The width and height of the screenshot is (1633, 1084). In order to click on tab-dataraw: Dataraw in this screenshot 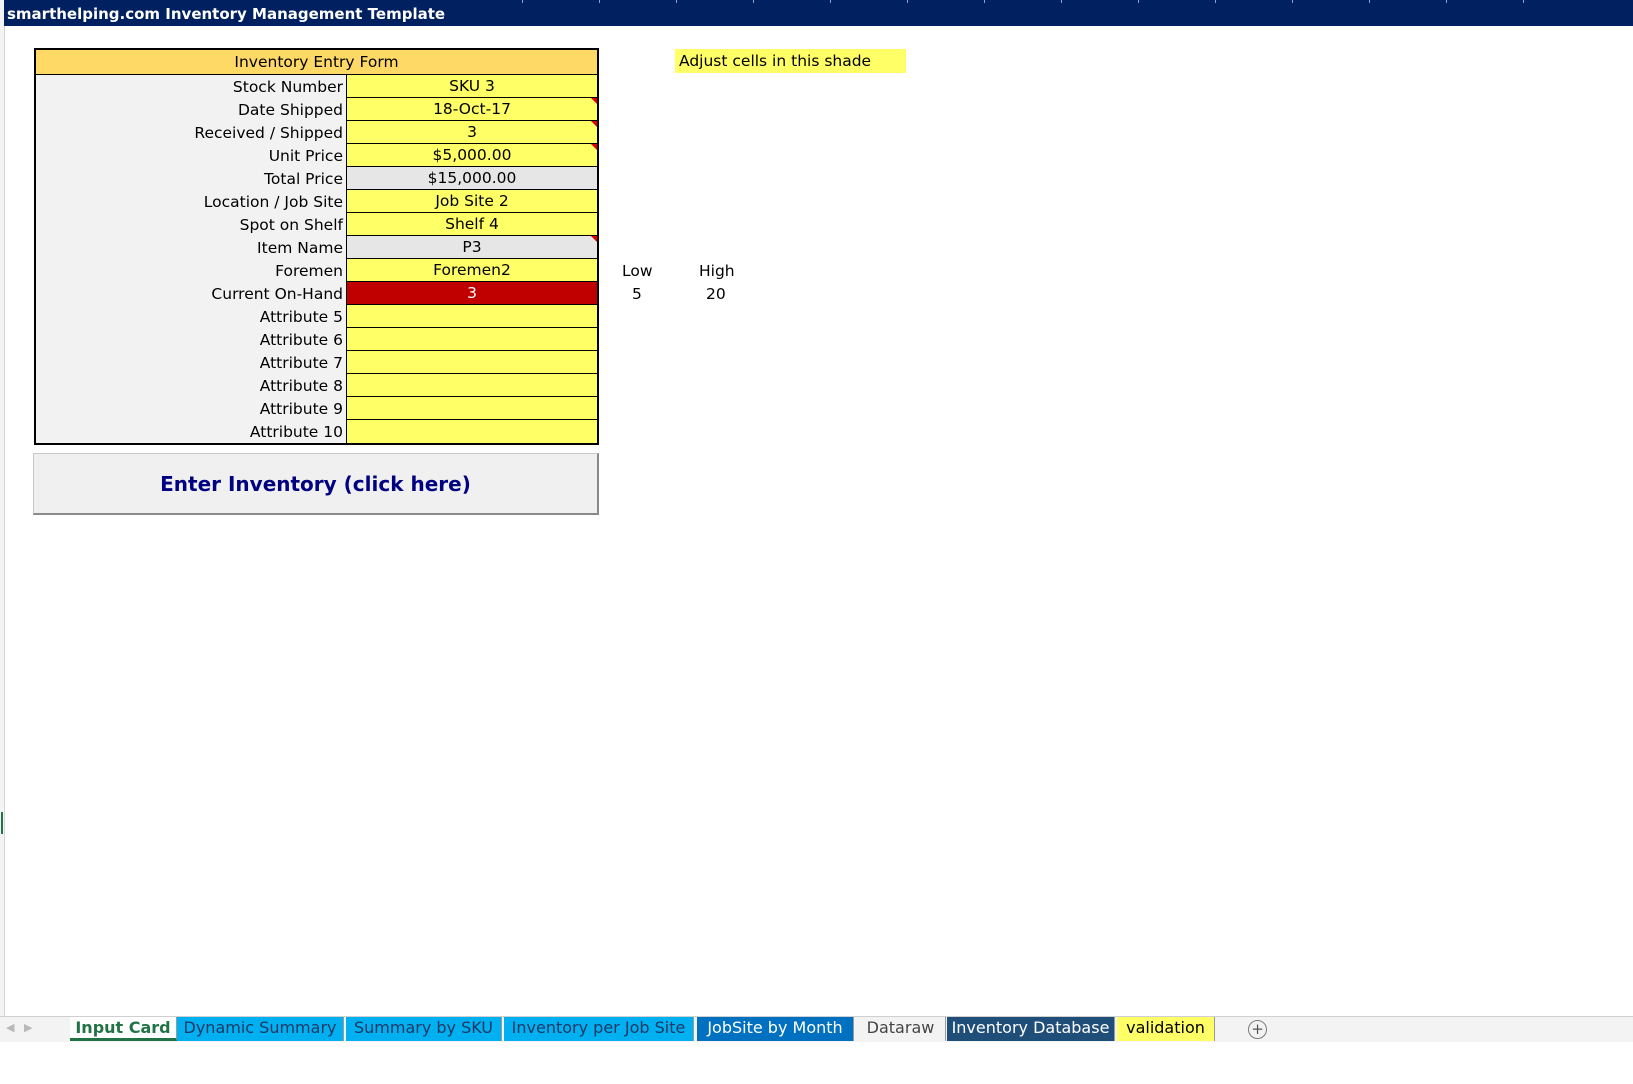, I will do `click(901, 1029)`.